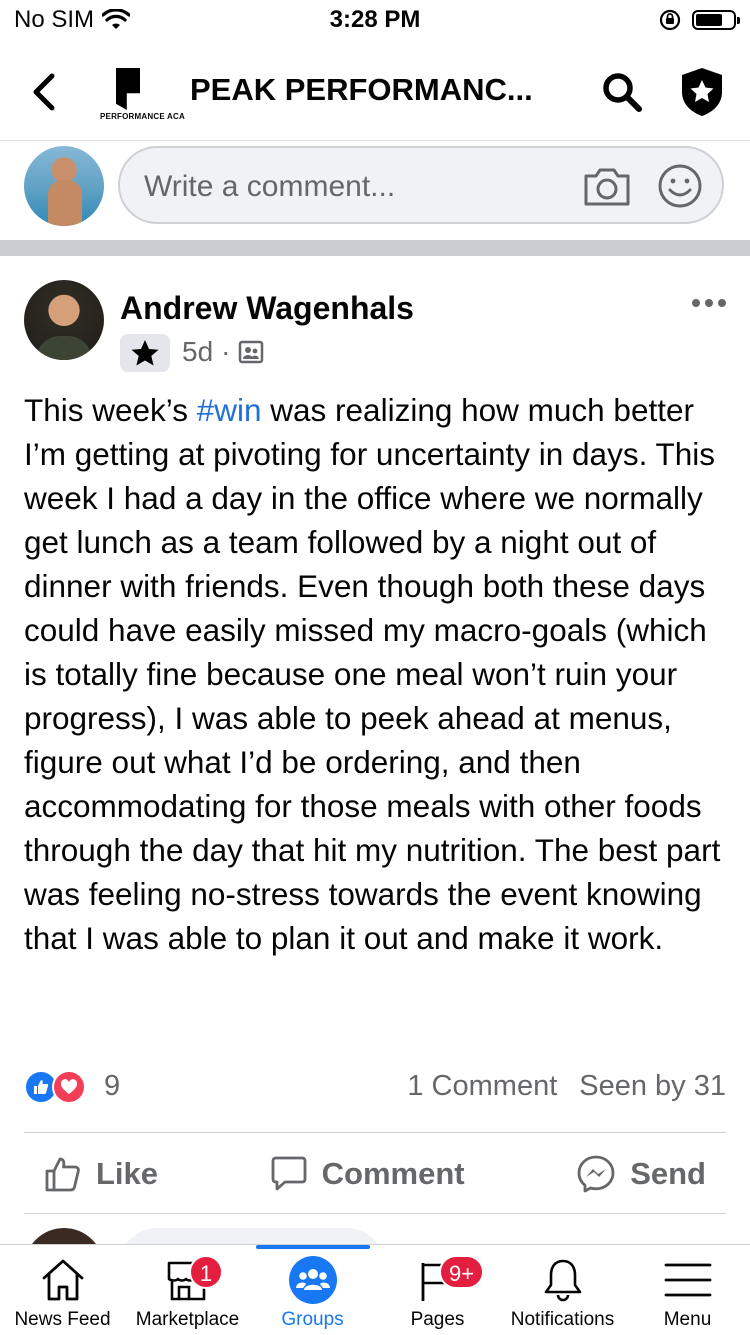 The height and width of the screenshot is (1335, 750). Describe the element at coordinates (229, 410) in the screenshot. I see `hashtag-link: #win` at that location.